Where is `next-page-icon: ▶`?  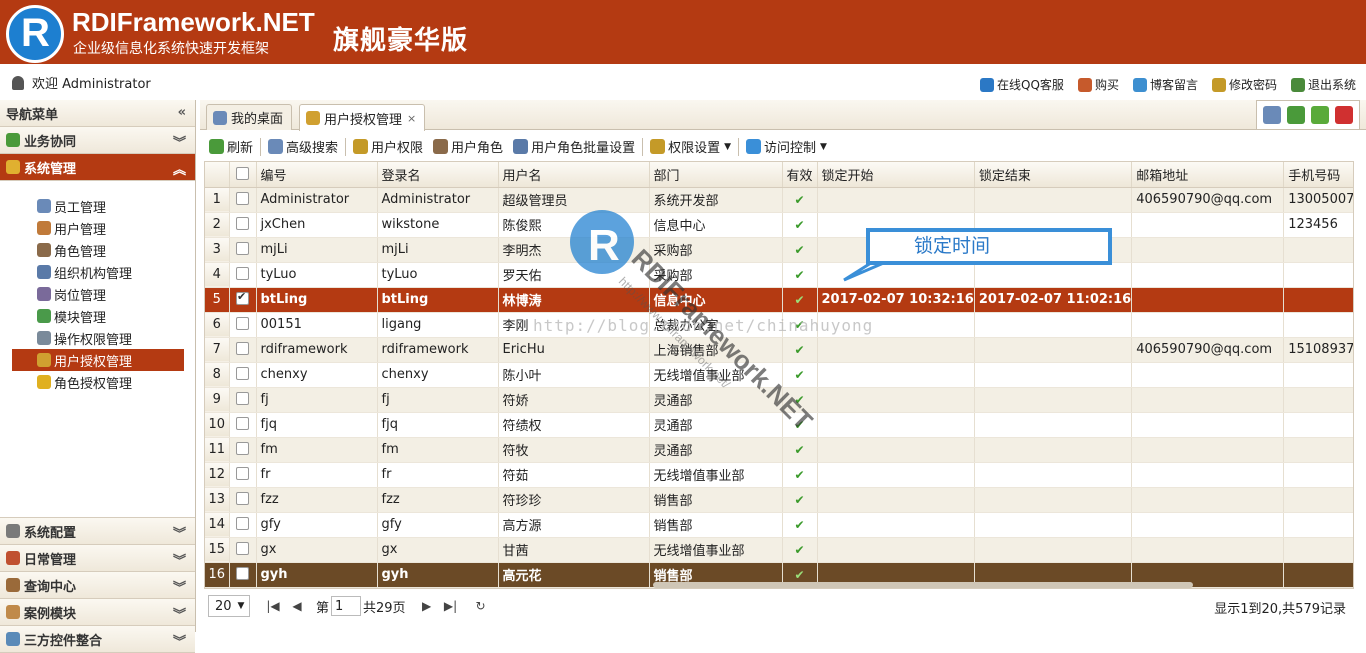 next-page-icon: ▶ is located at coordinates (427, 606).